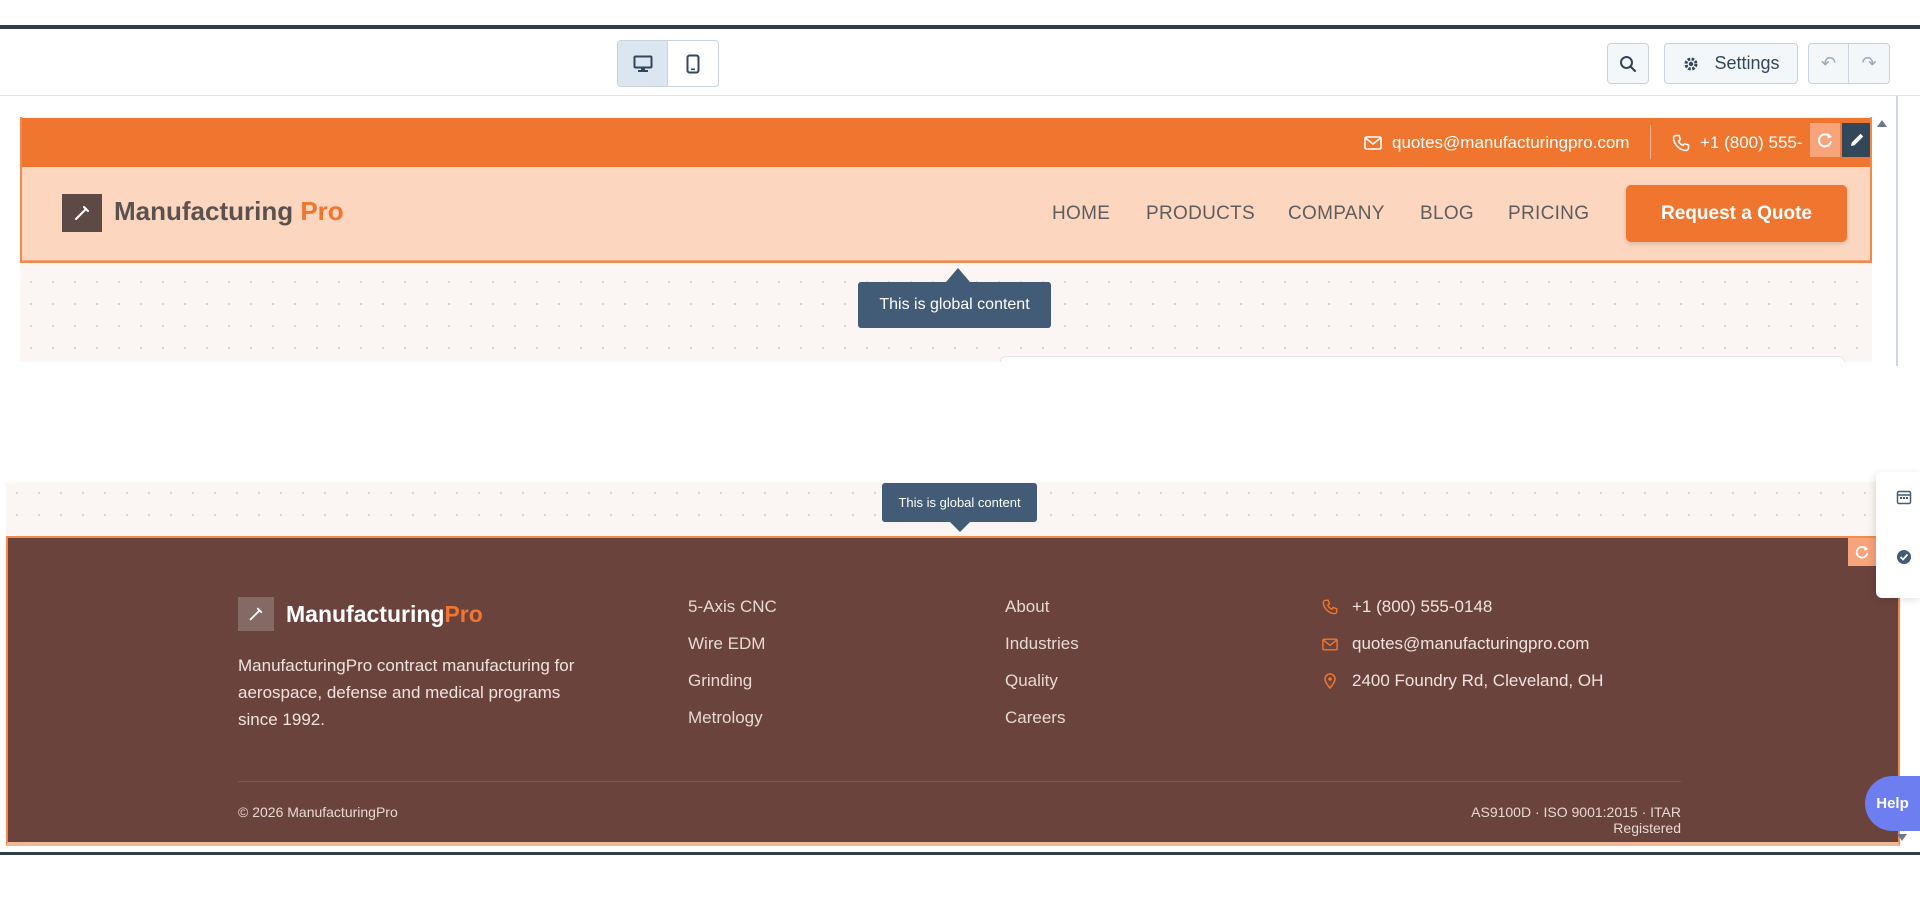 This screenshot has height=912, width=1920. What do you see at coordinates (1691, 63) in the screenshot?
I see `gear-icon` at bounding box center [1691, 63].